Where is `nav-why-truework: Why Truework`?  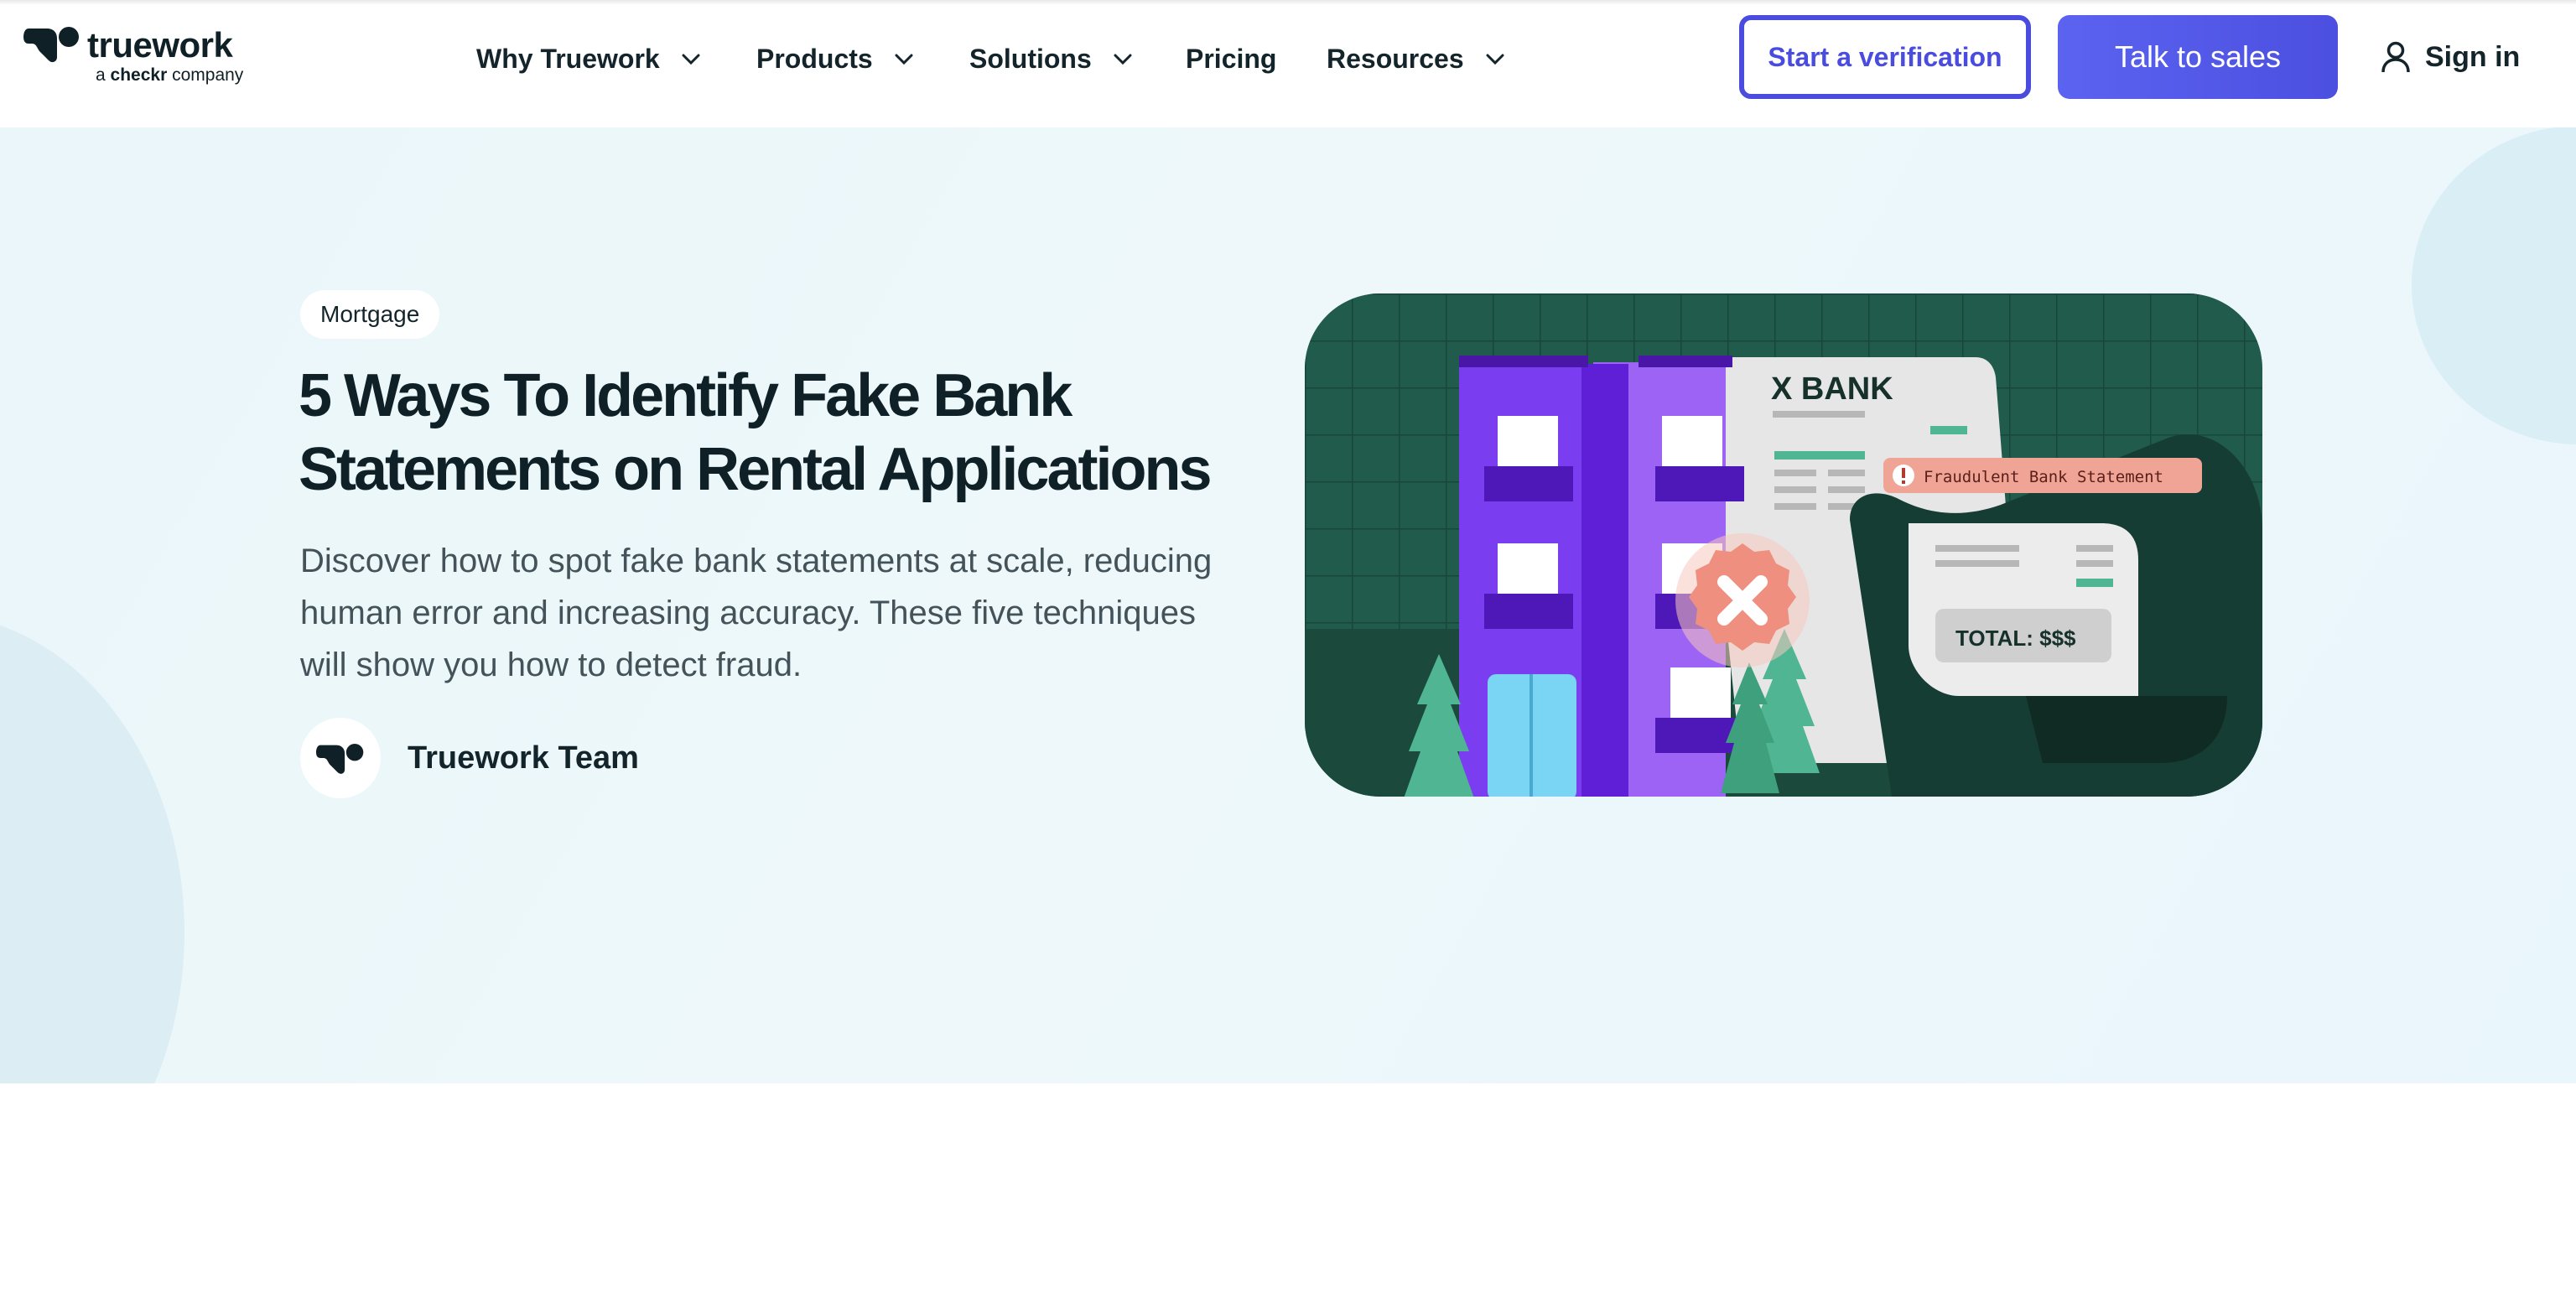
nav-why-truework: Why Truework is located at coordinates (589, 58).